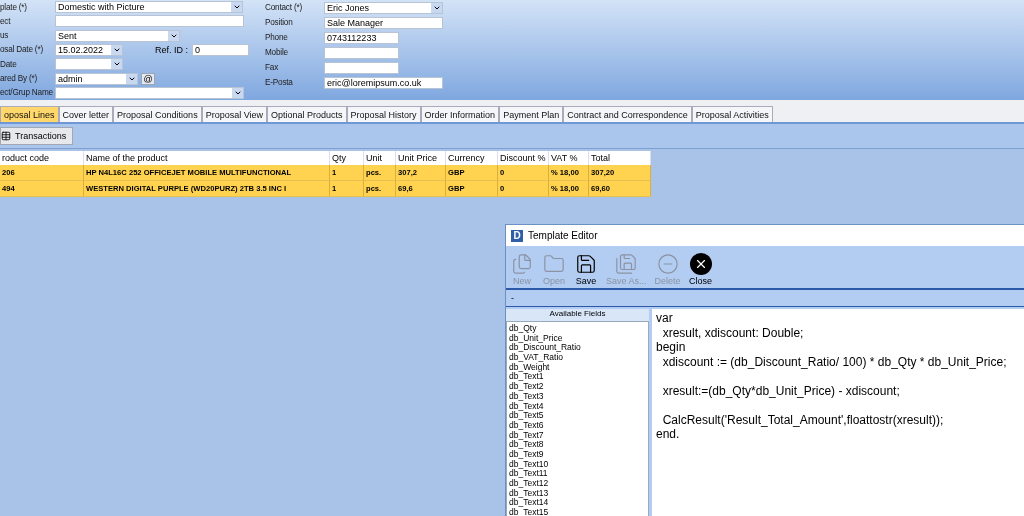  What do you see at coordinates (620, 158) in the screenshot?
I see `column-header: Total` at bounding box center [620, 158].